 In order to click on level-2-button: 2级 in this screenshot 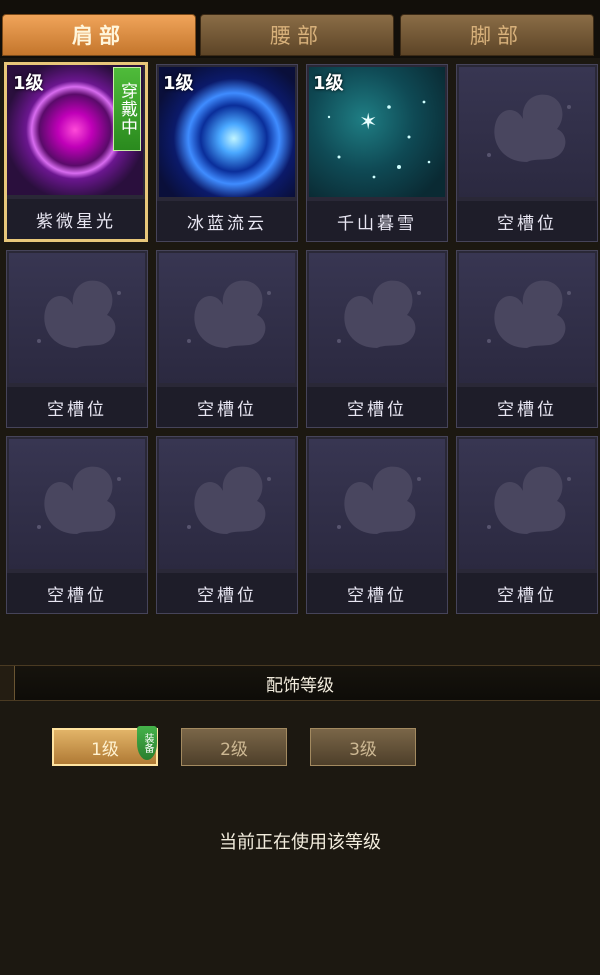, I will do `click(234, 747)`.